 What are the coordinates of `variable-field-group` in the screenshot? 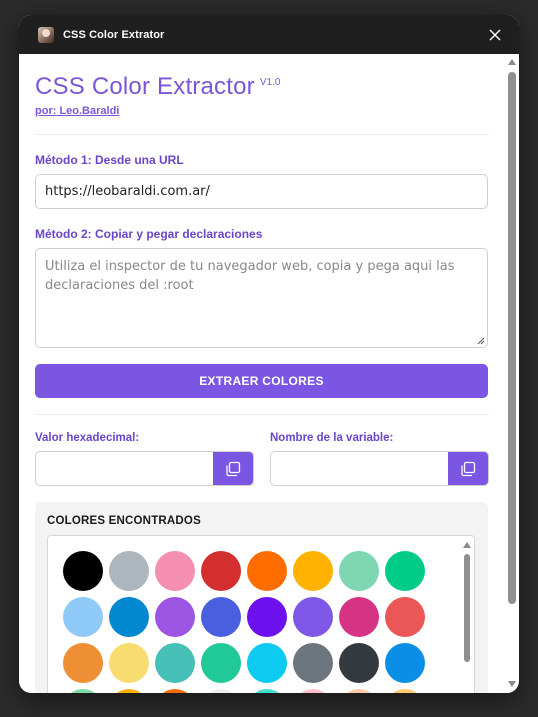 It's located at (379, 468).